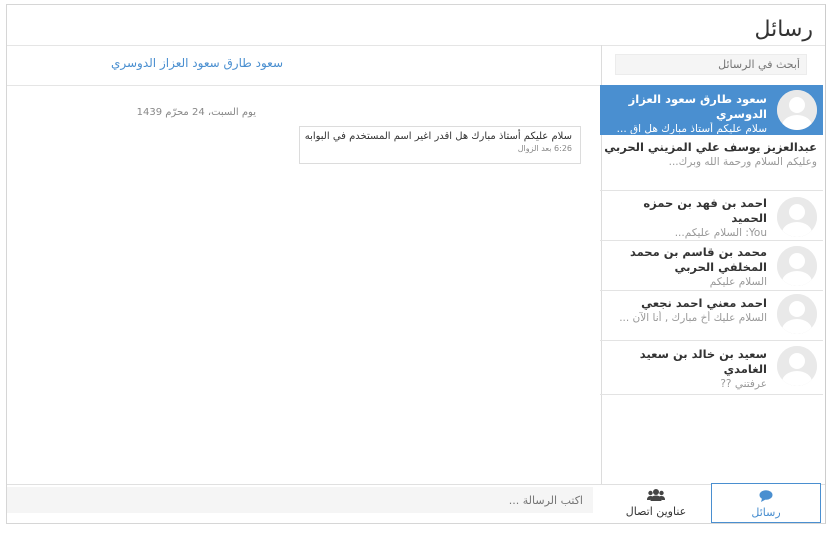 This screenshot has width=830, height=533. I want to click on message-input, so click(300, 500).